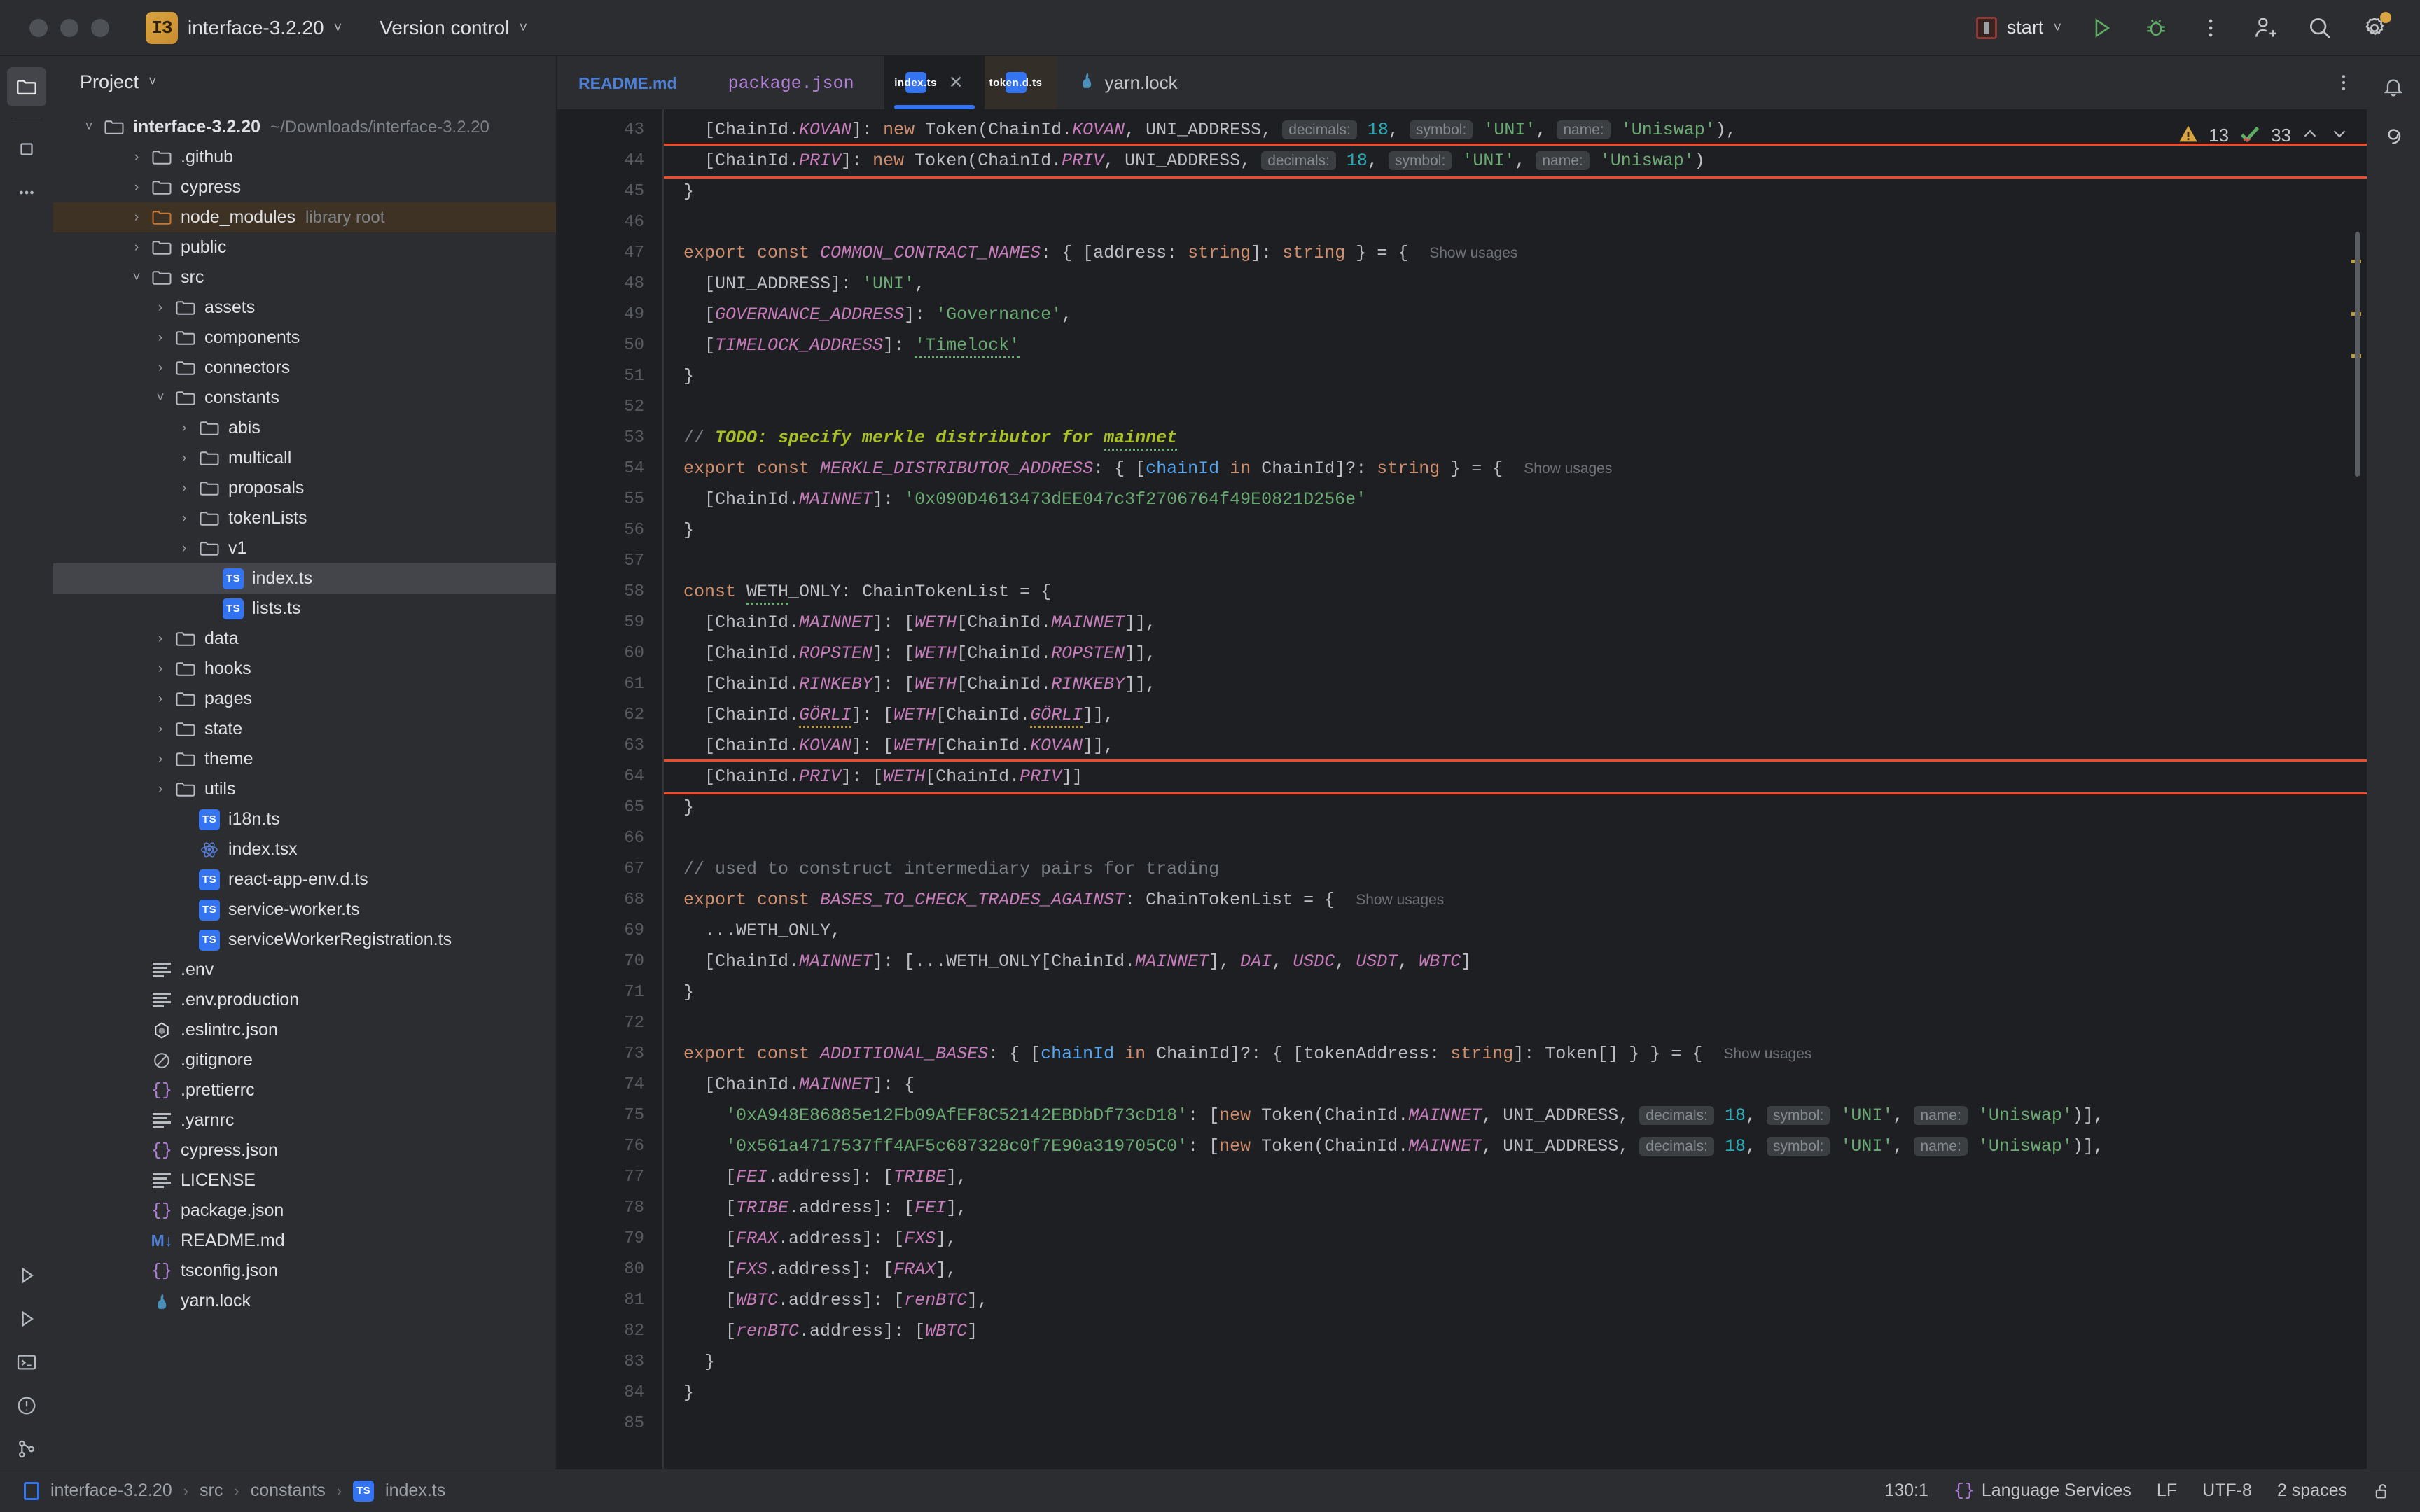  I want to click on tree-item--env-production: .env.production, so click(304, 1000).